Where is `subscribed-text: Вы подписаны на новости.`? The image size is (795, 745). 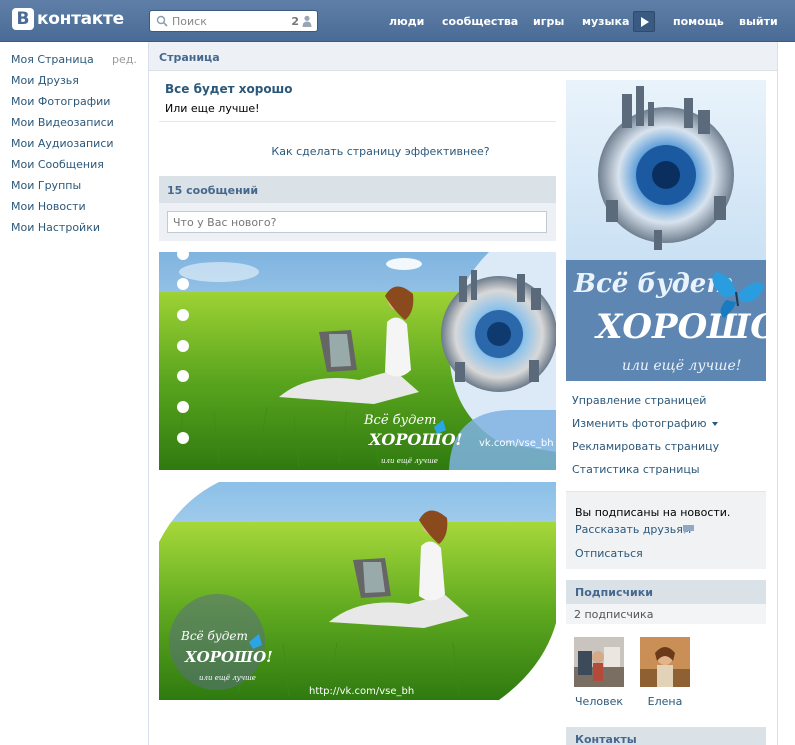 subscribed-text: Вы подписаны на новости. is located at coordinates (653, 512).